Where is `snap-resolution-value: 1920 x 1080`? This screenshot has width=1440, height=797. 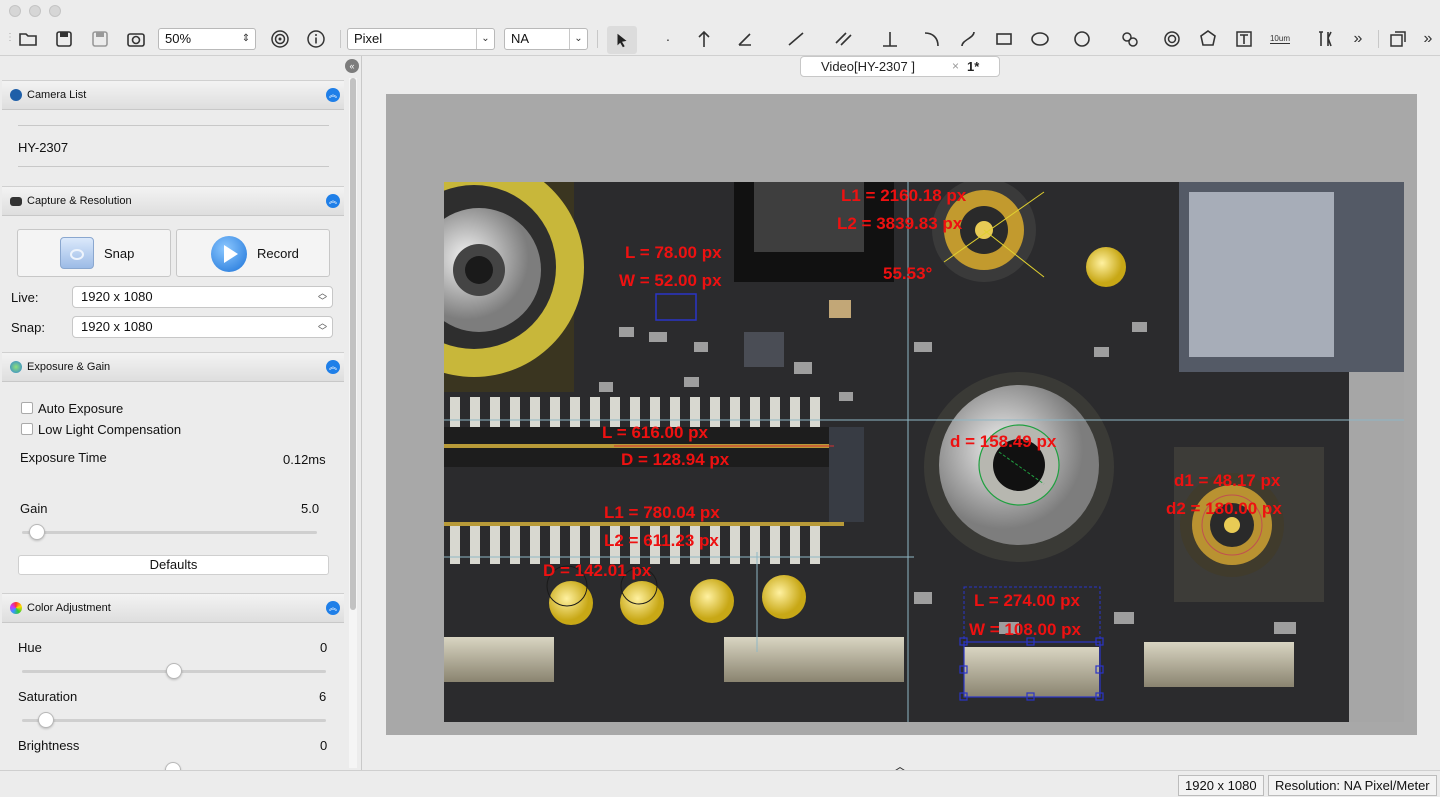 snap-resolution-value: 1920 x 1080 is located at coordinates (117, 326).